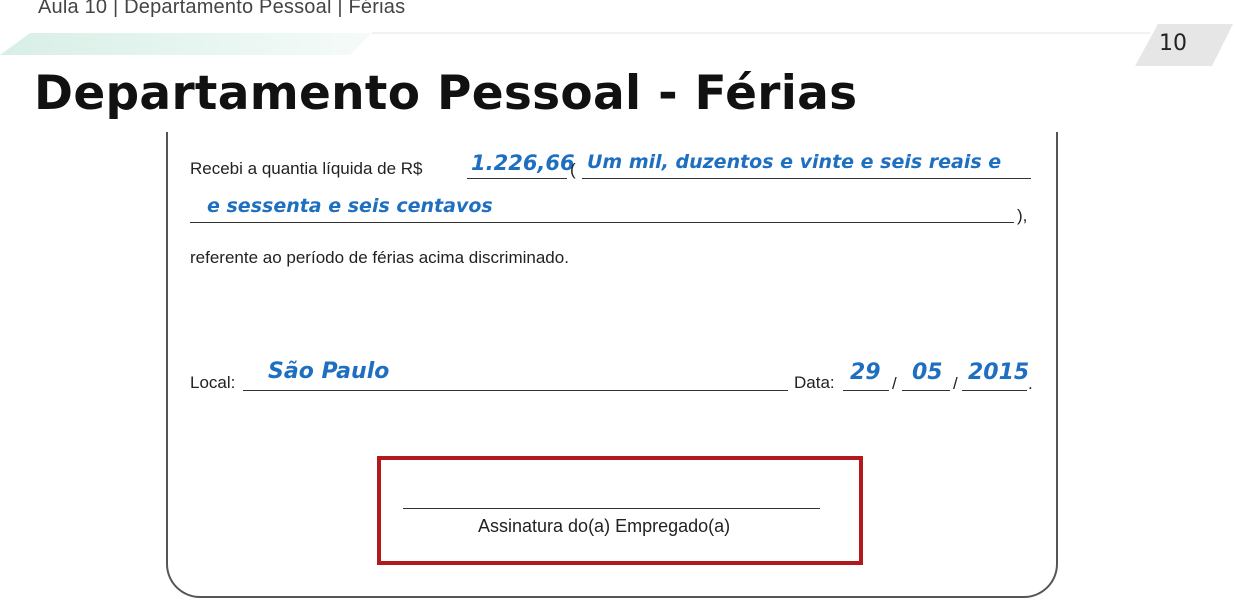  Describe the element at coordinates (999, 372) in the screenshot. I see `date-year: 2015` at that location.